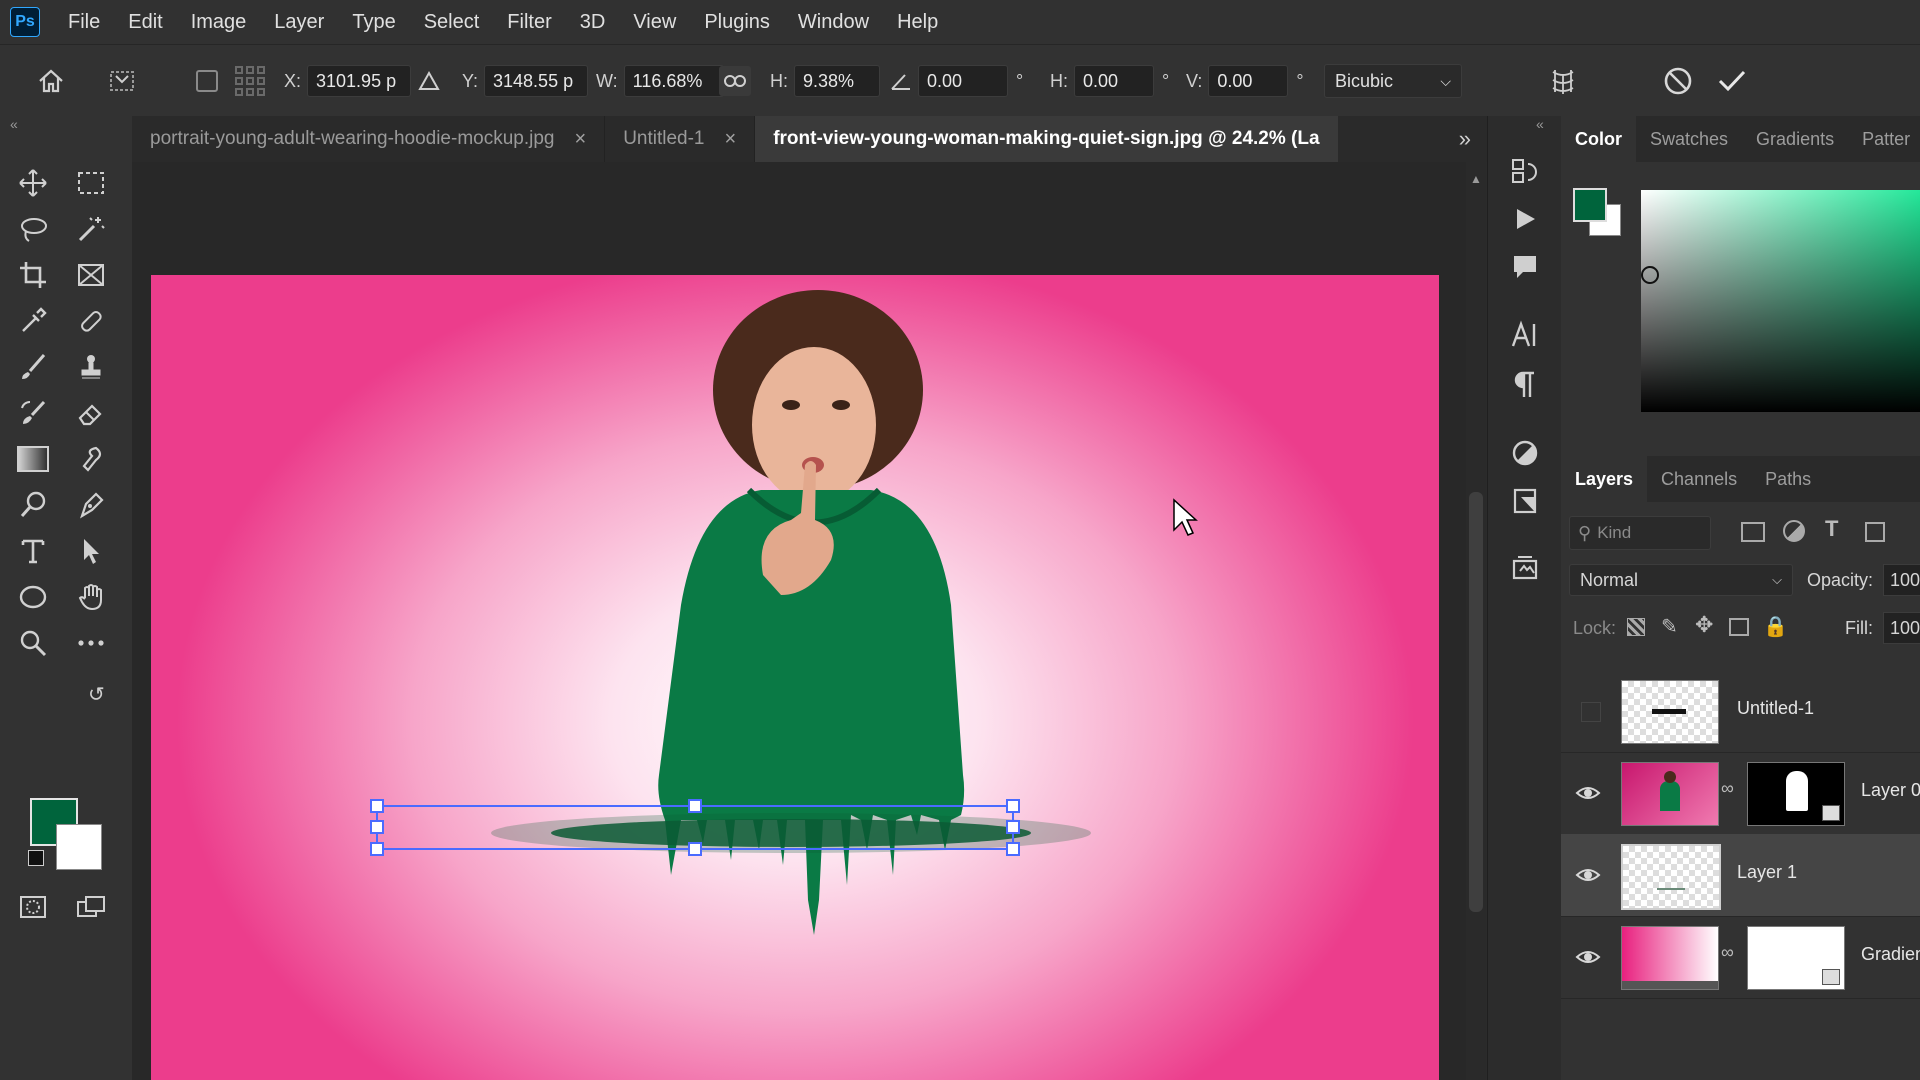  I want to click on dodge-tool-icon, so click(33, 505).